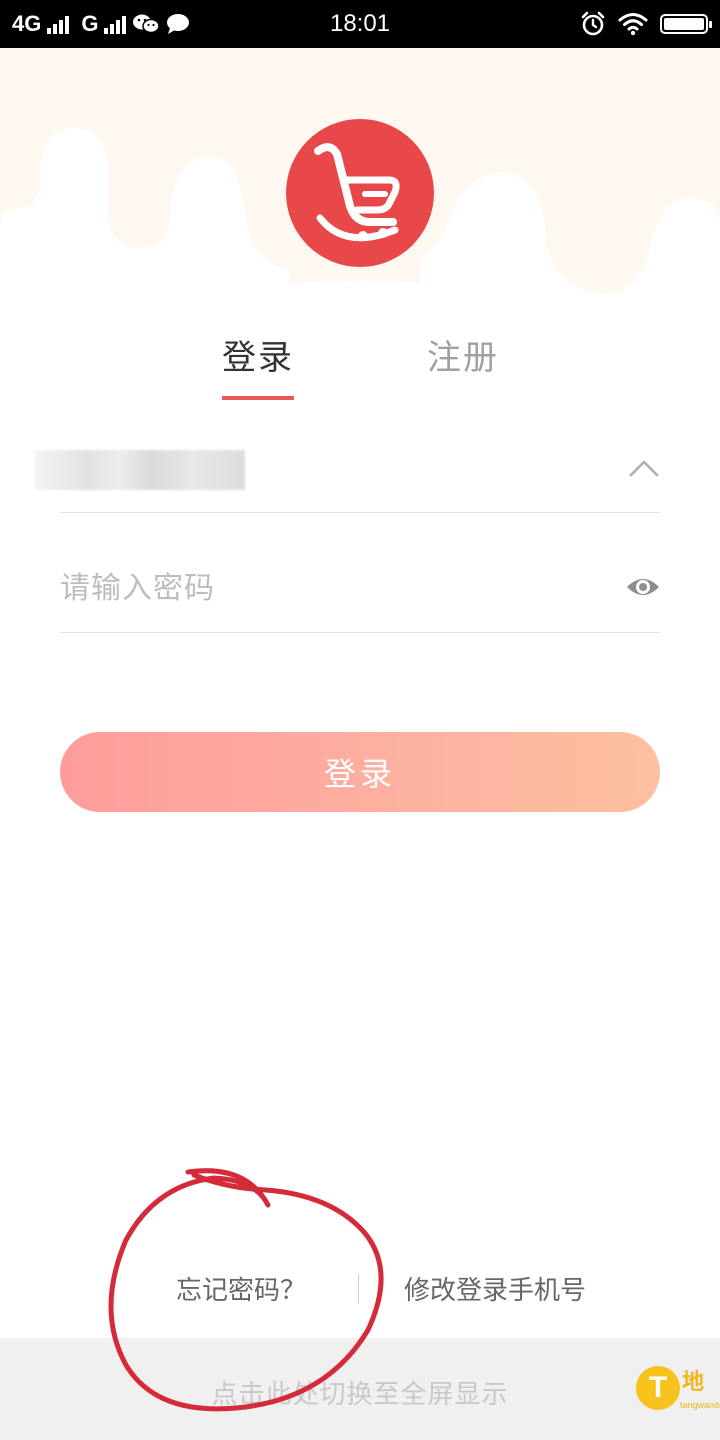 This screenshot has height=1440, width=720. Describe the element at coordinates (686, 24) in the screenshot. I see `battery-icon` at that location.